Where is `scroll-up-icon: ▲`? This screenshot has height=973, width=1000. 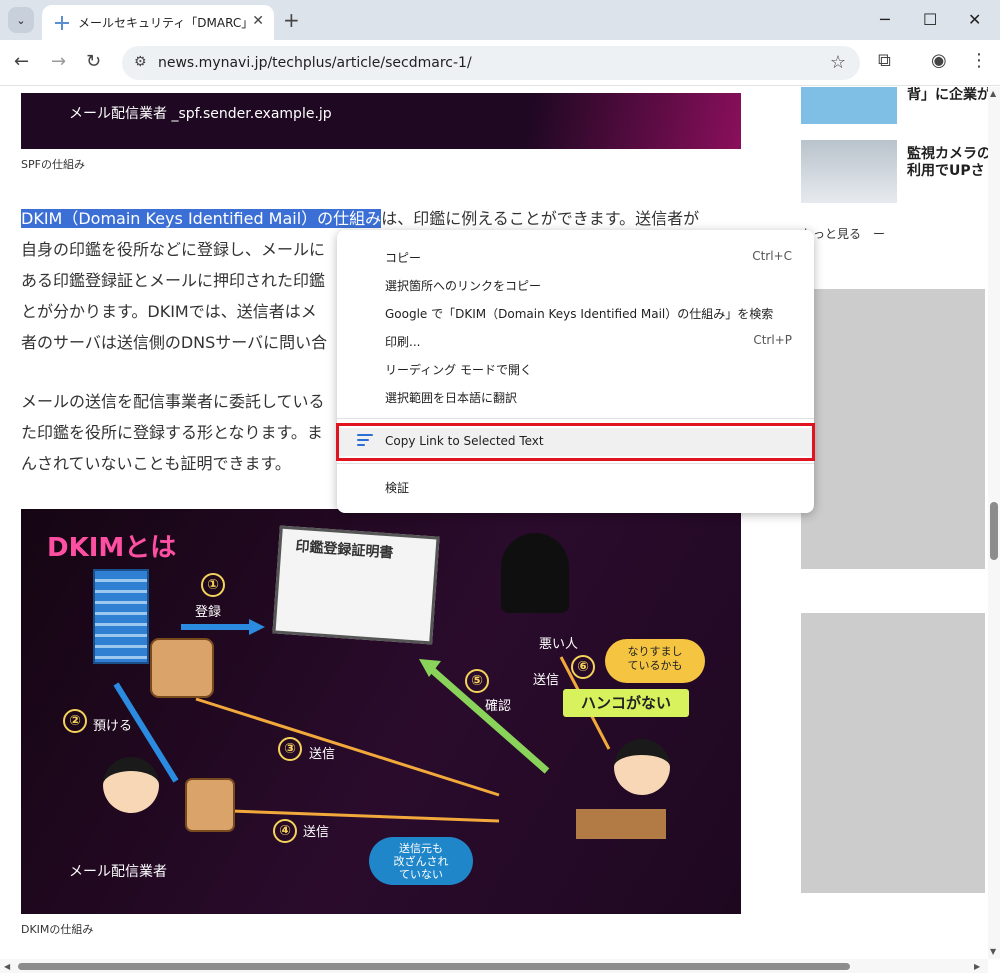
scroll-up-icon: ▲ is located at coordinates (993, 93).